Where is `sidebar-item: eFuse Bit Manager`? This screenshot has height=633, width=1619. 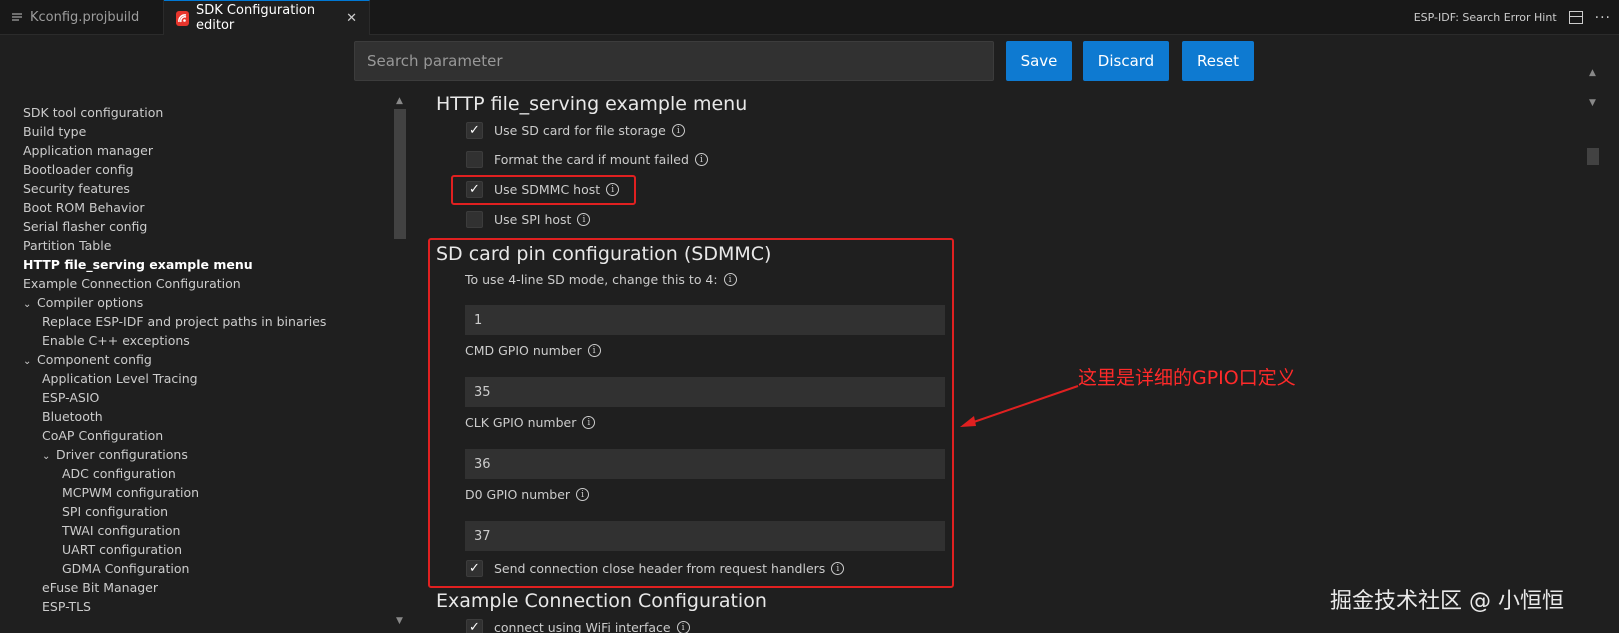 sidebar-item: eFuse Bit Manager is located at coordinates (100, 587).